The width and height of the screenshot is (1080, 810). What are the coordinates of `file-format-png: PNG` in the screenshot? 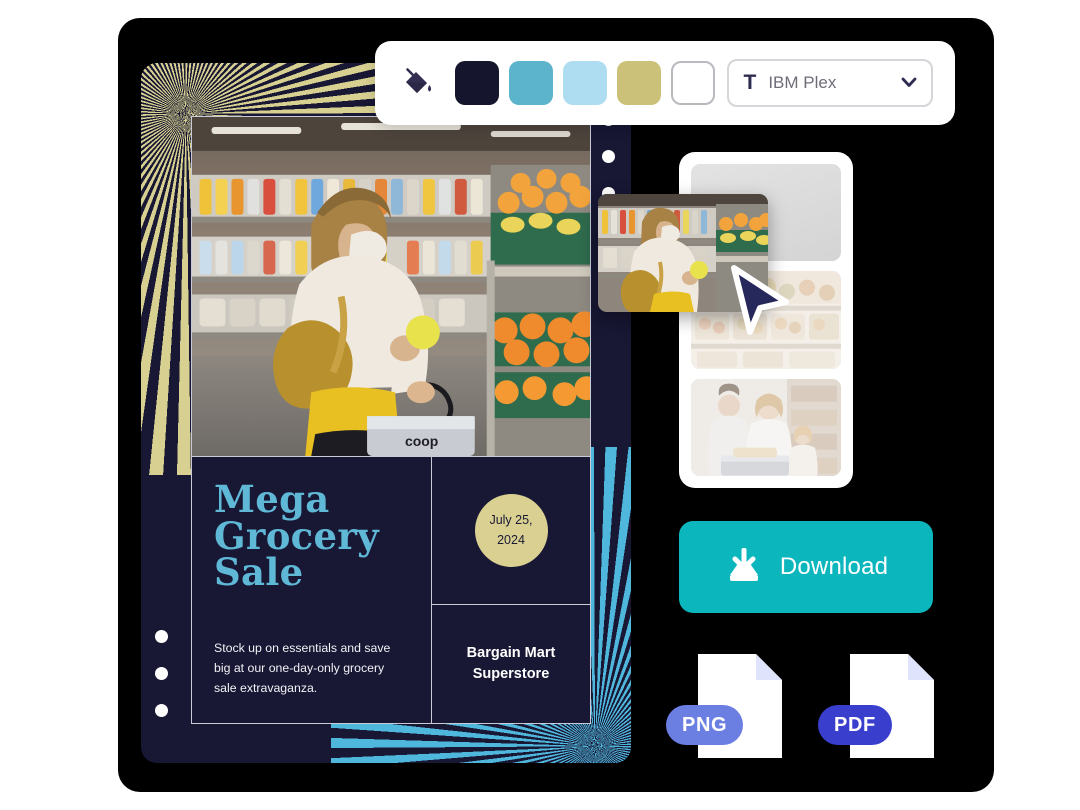 It's located at (727, 706).